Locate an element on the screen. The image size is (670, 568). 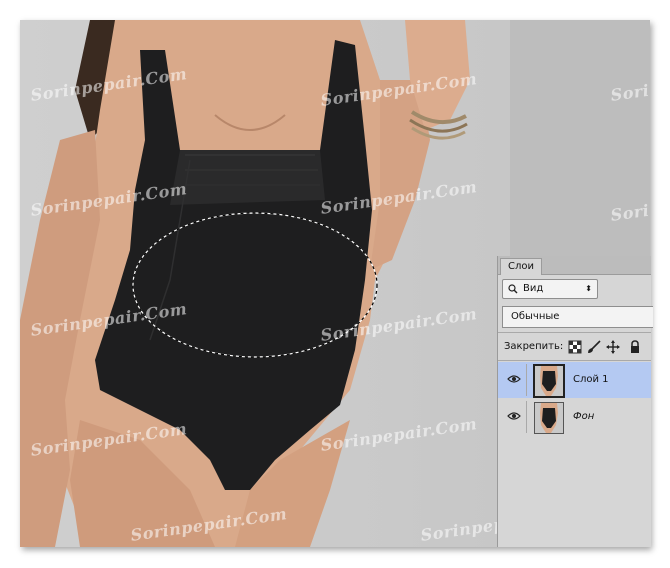
move-icon is located at coordinates (613, 347).